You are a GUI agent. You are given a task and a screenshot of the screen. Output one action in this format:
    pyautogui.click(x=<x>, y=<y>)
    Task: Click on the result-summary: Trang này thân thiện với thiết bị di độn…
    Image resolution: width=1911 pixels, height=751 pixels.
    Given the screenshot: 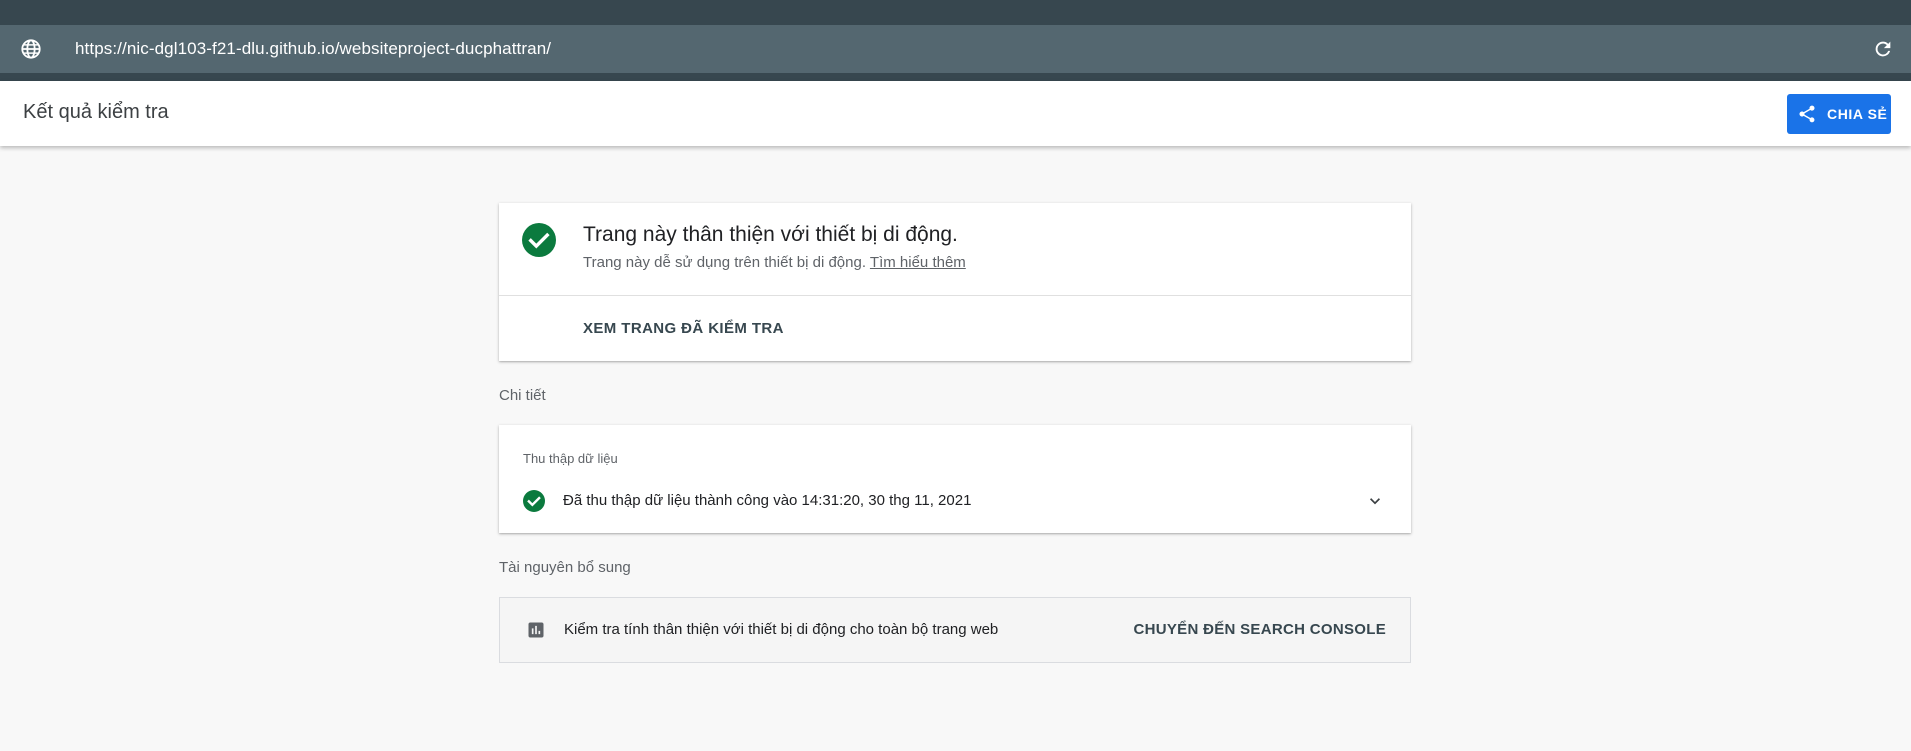 What is the action you would take?
    pyautogui.click(x=955, y=249)
    